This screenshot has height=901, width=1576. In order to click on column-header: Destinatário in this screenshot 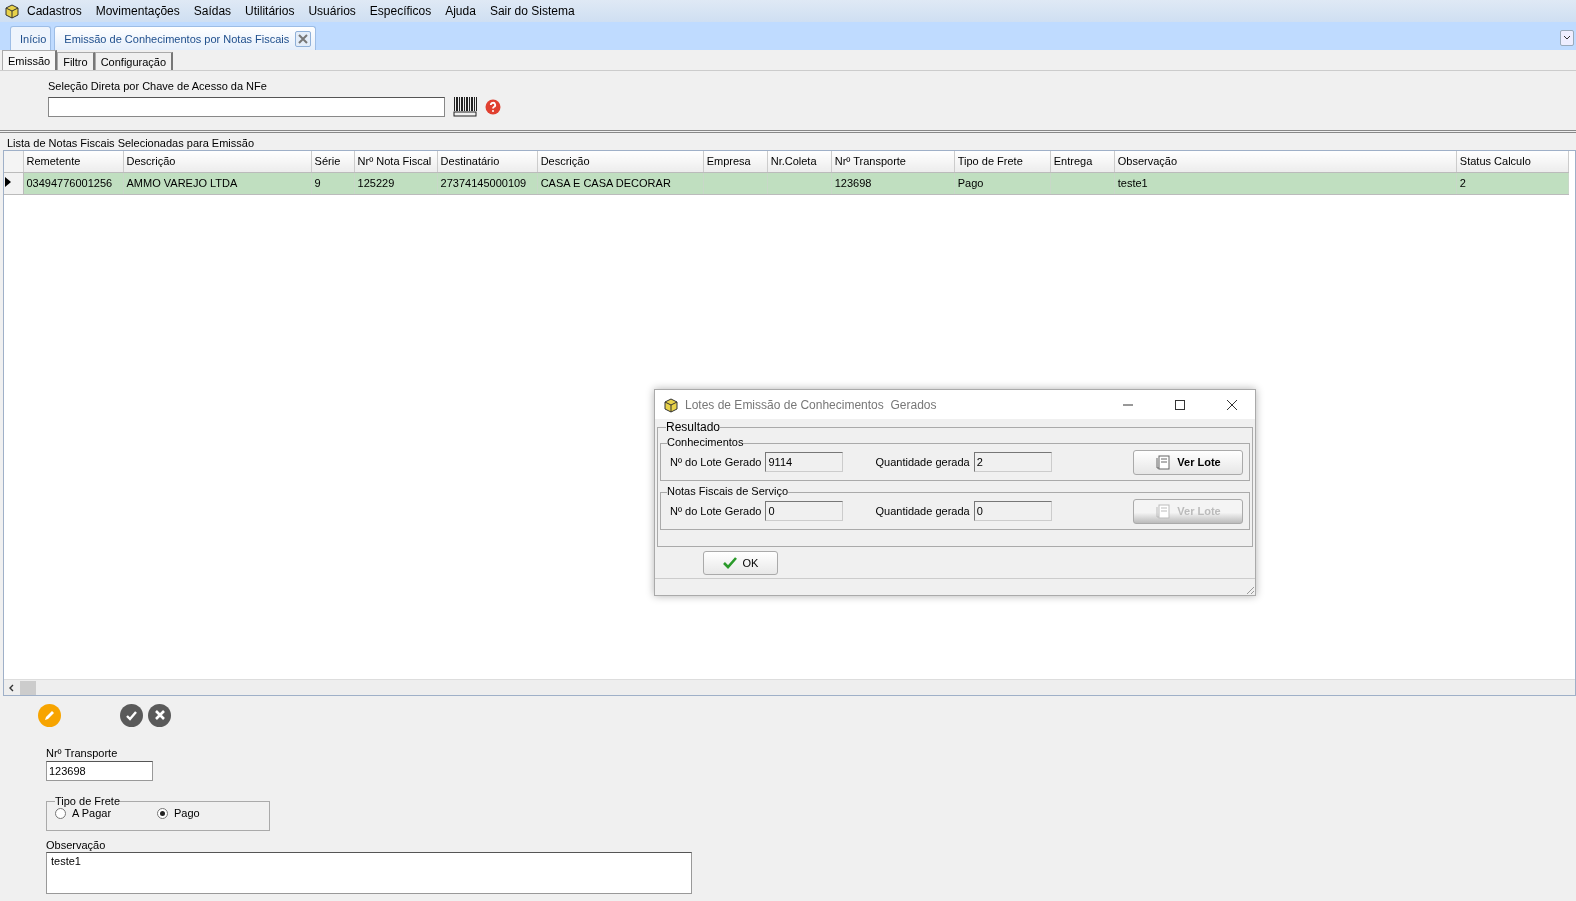, I will do `click(487, 161)`.